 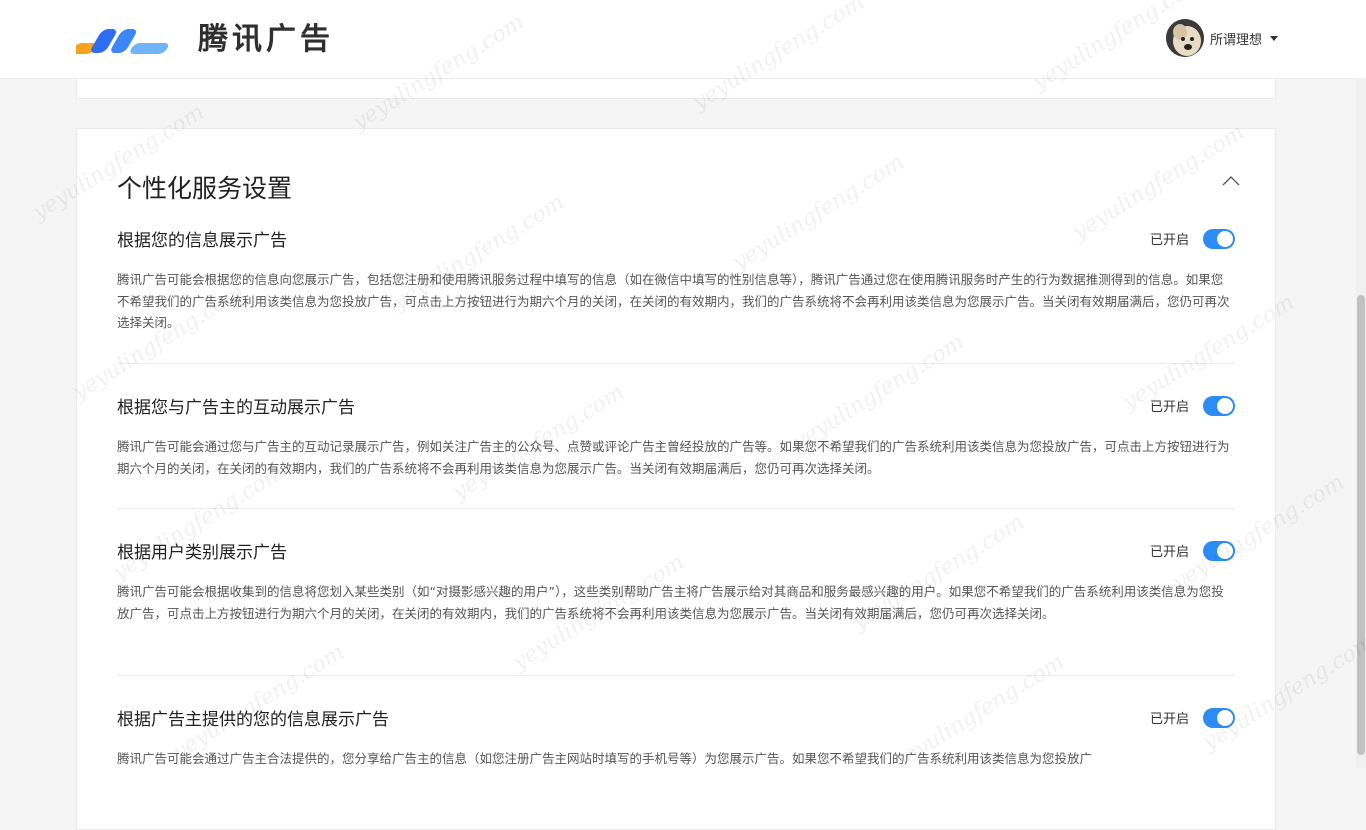 I want to click on vertical-scrollbar, so click(x=1361, y=423).